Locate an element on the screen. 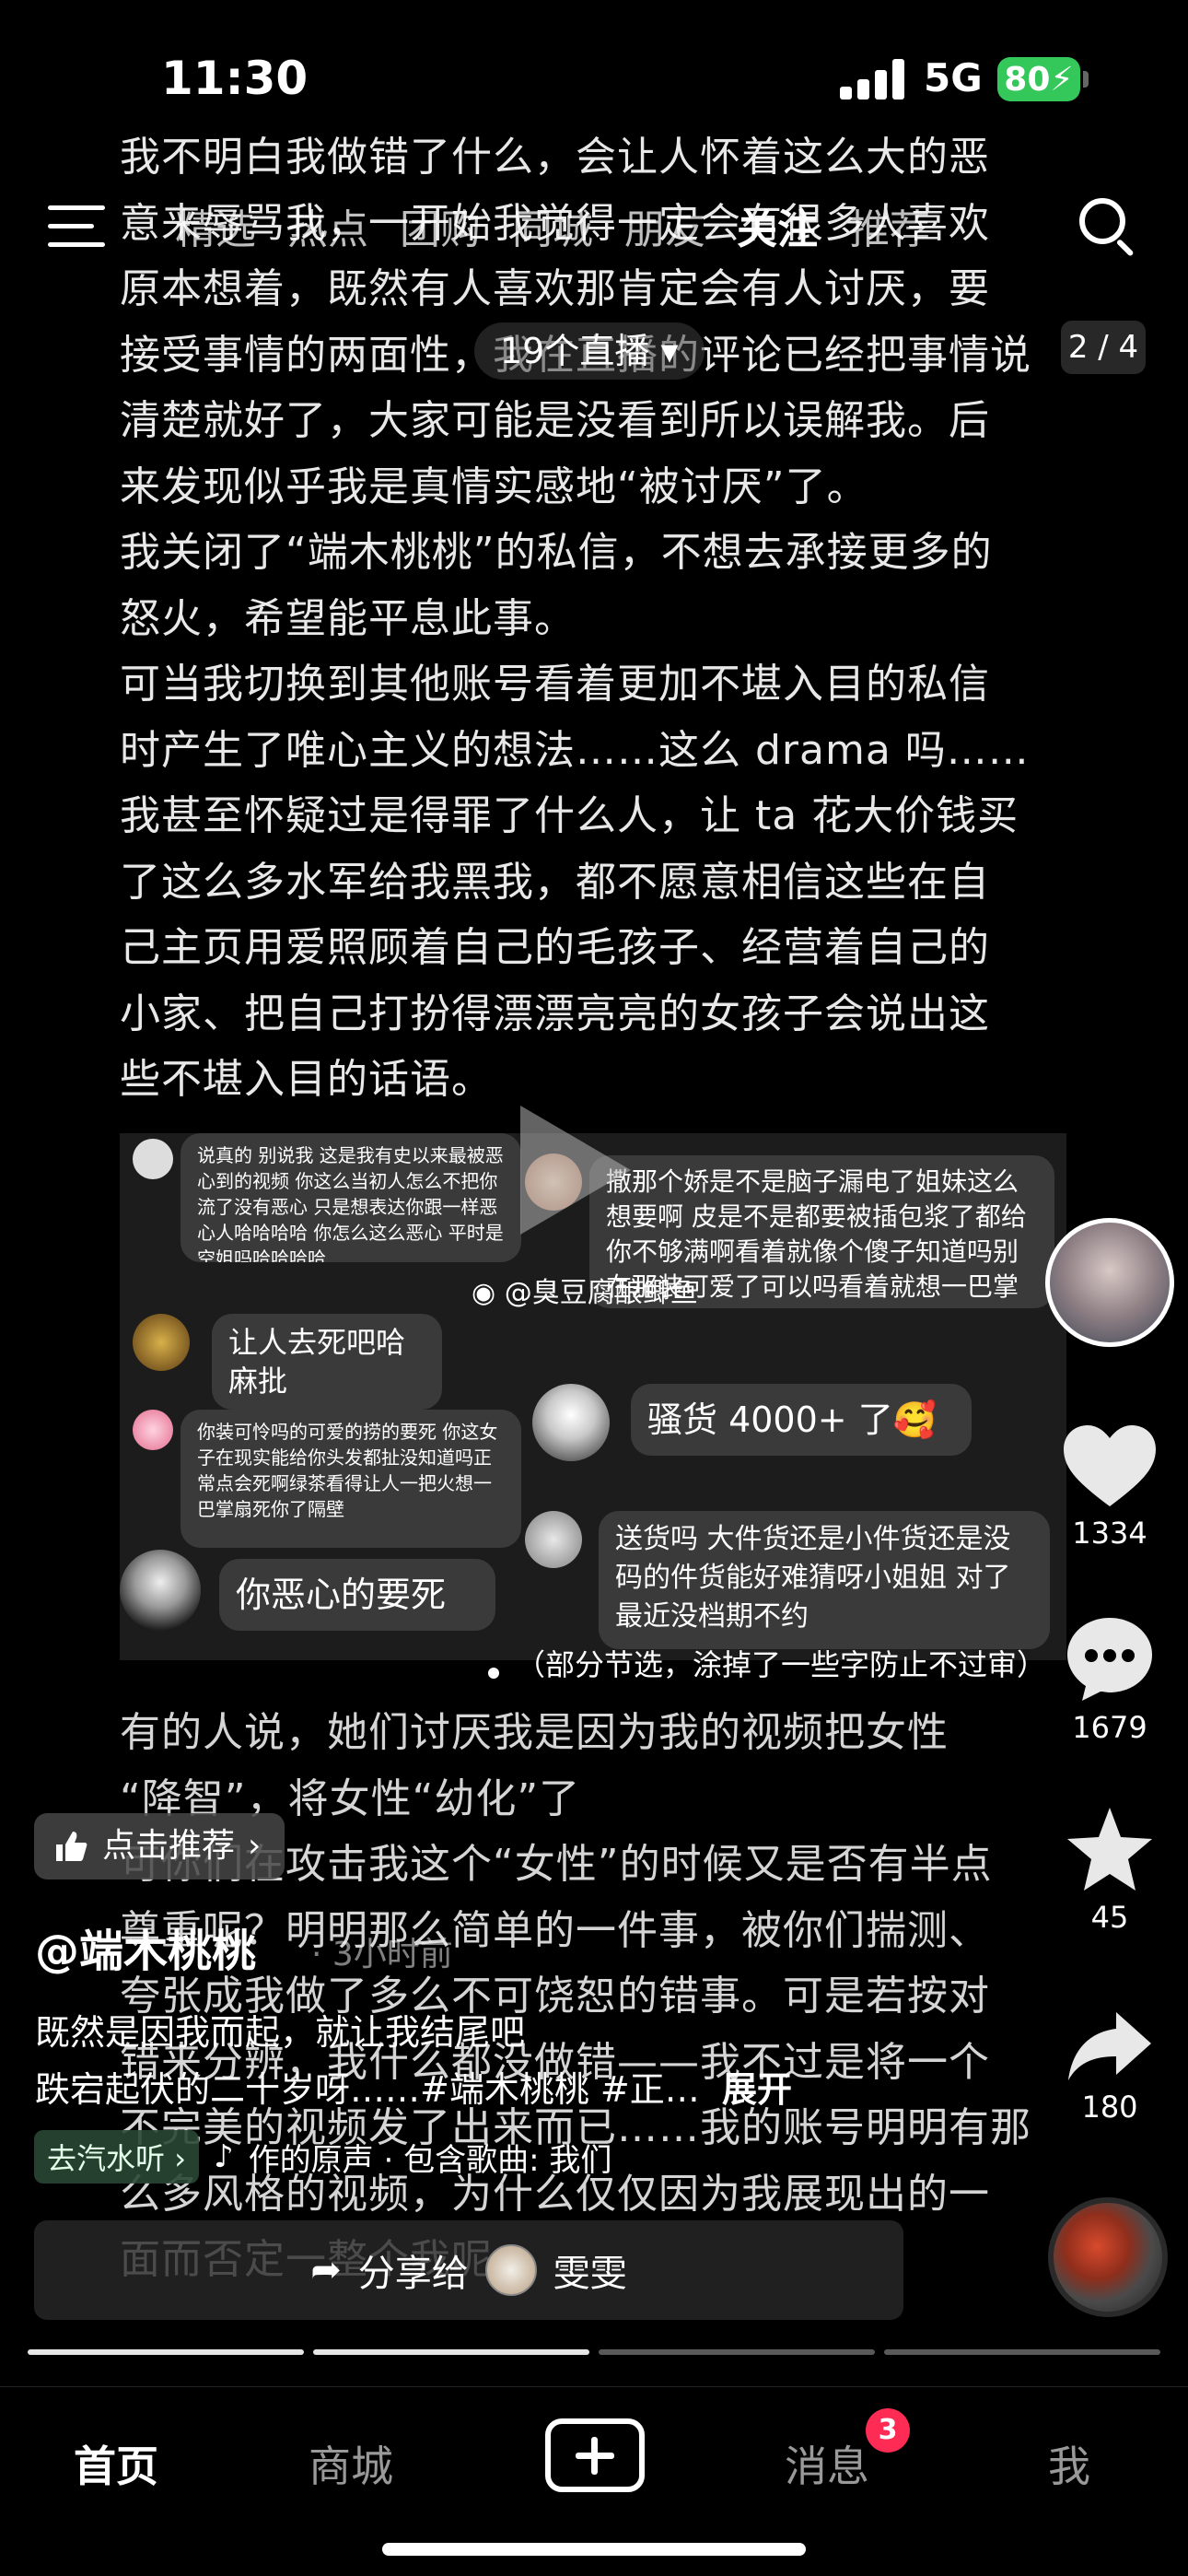 This screenshot has width=1188, height=2576. article-line: 些不堪入目的话语。 is located at coordinates (306, 1079).